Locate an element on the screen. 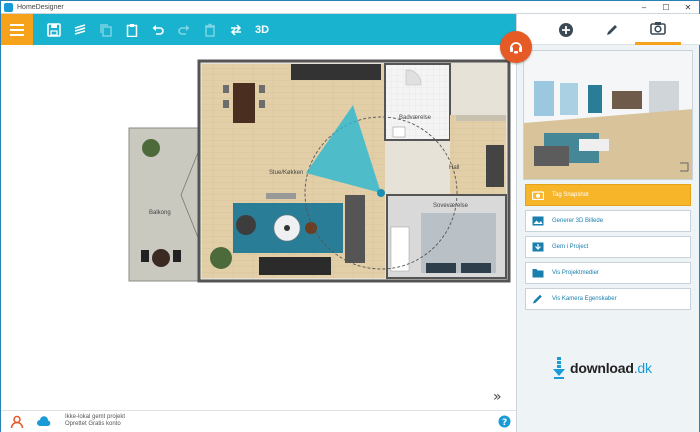 This screenshot has height=432, width=700. user-icon is located at coordinates (17, 422).